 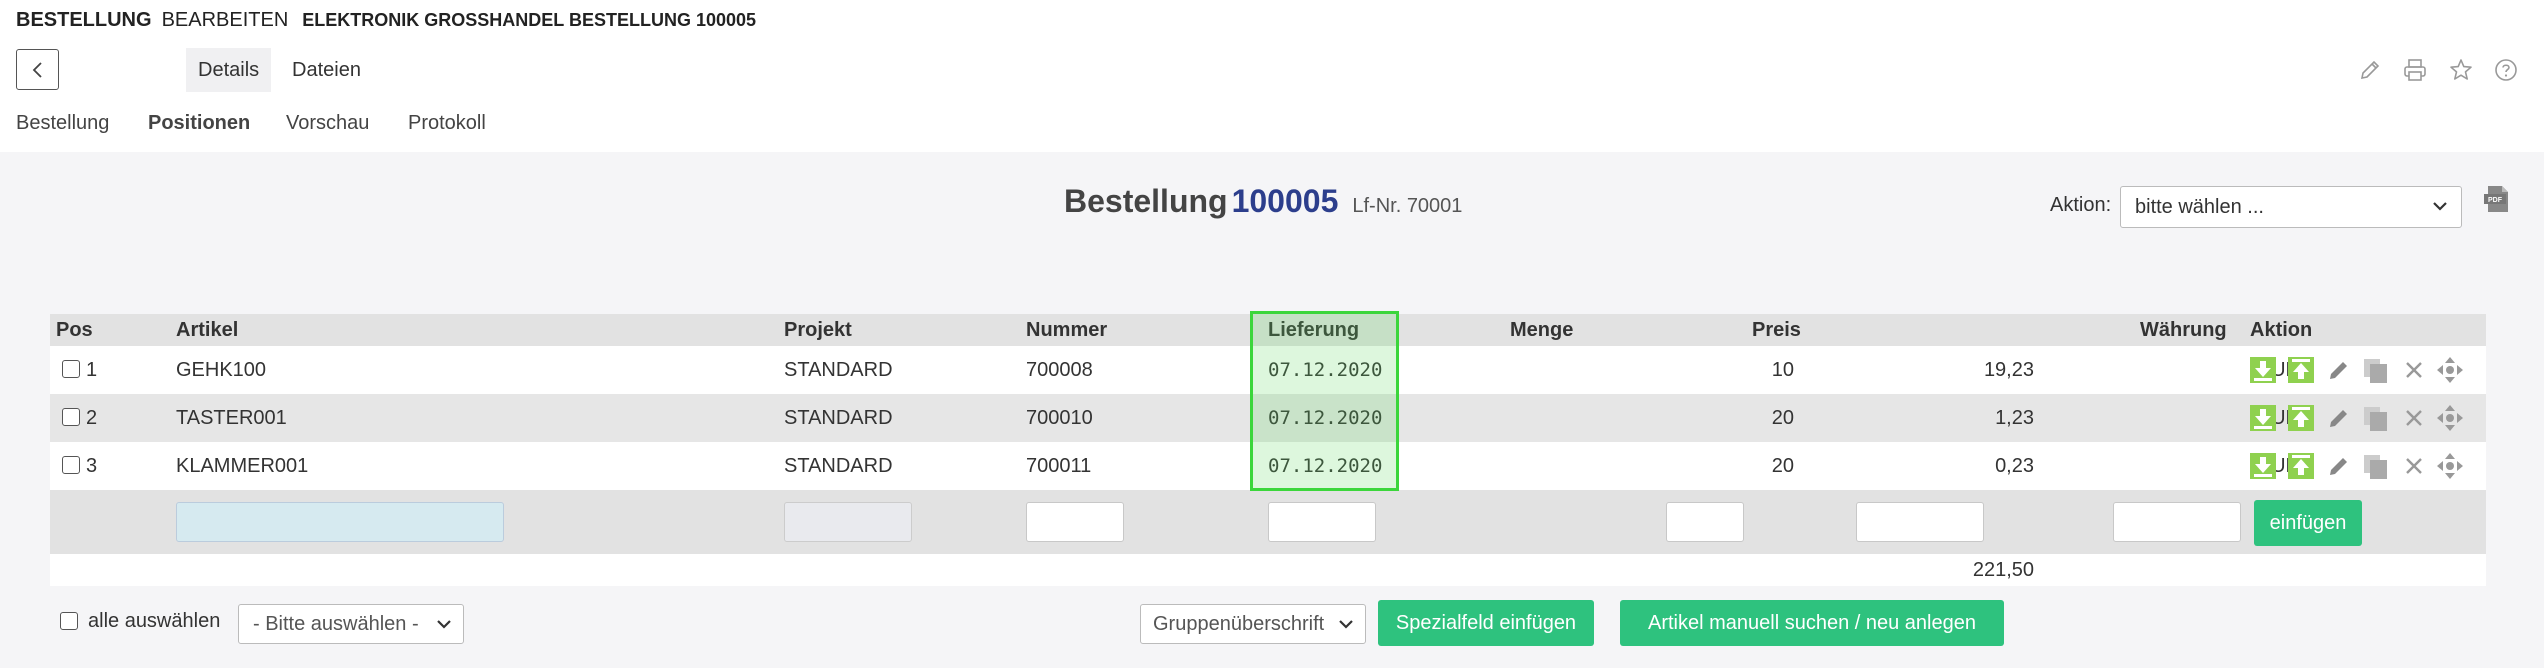 What do you see at coordinates (84, 20) in the screenshot?
I see `breadcrumb-section: BESTELLUNG` at bounding box center [84, 20].